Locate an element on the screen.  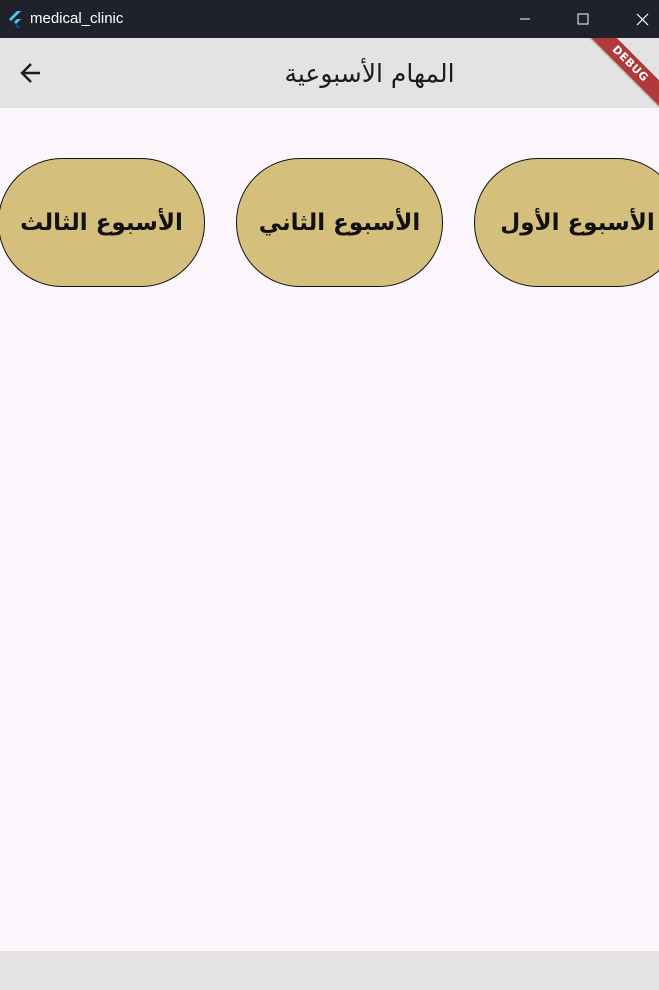
bottom-bar is located at coordinates (329, 970).